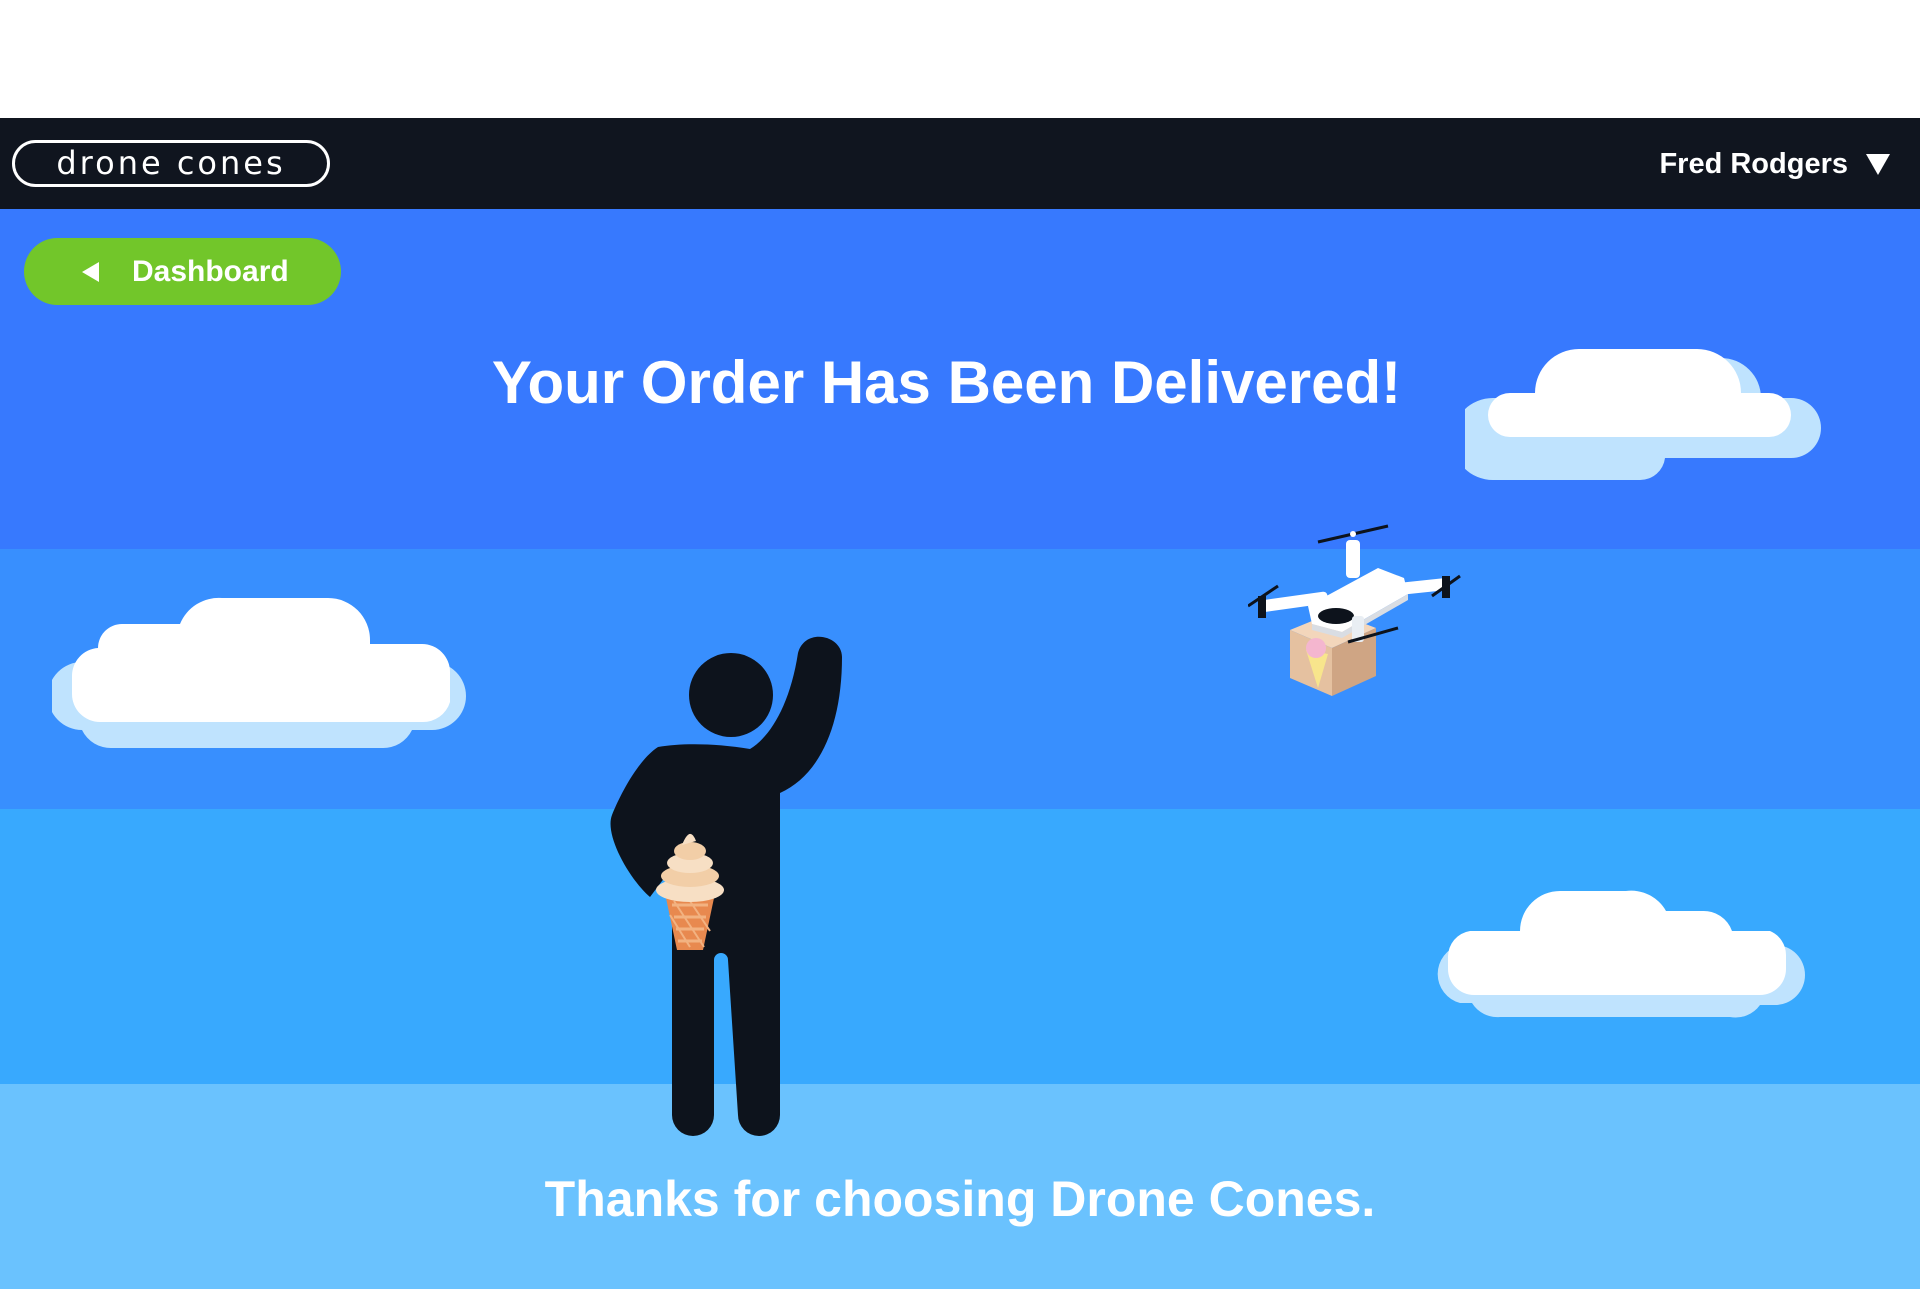  Describe the element at coordinates (171, 163) in the screenshot. I see `drone-cones-logo: drone cones` at that location.